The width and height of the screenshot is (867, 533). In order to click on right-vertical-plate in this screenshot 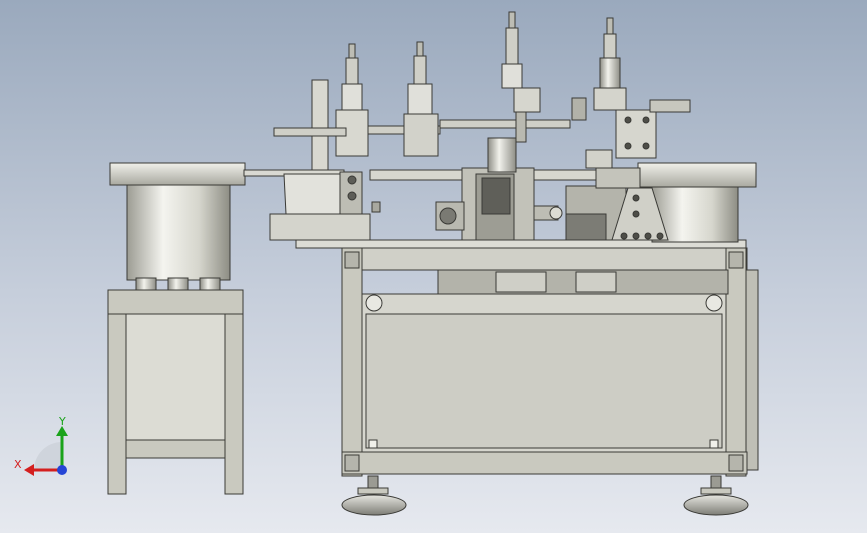, I will do `click(631, 128)`.